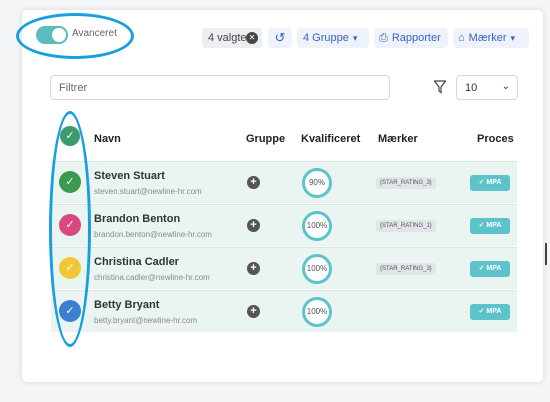 The image size is (550, 402). What do you see at coordinates (126, 305) in the screenshot?
I see `row-name: Betty Bryant` at bounding box center [126, 305].